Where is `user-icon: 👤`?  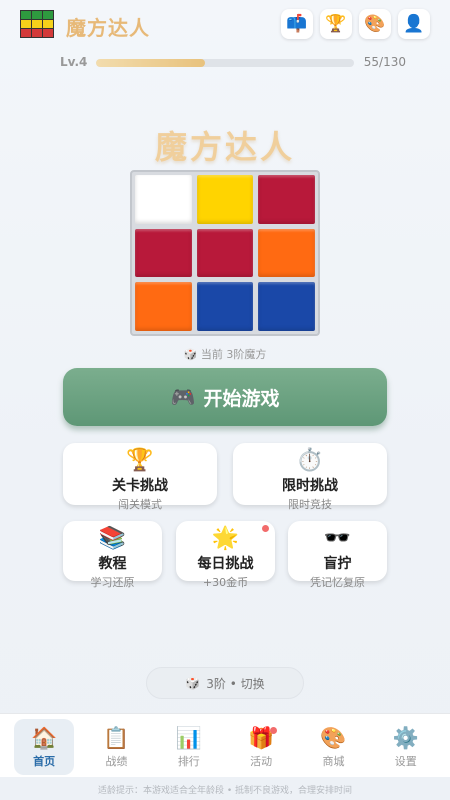
user-icon: 👤 is located at coordinates (414, 24).